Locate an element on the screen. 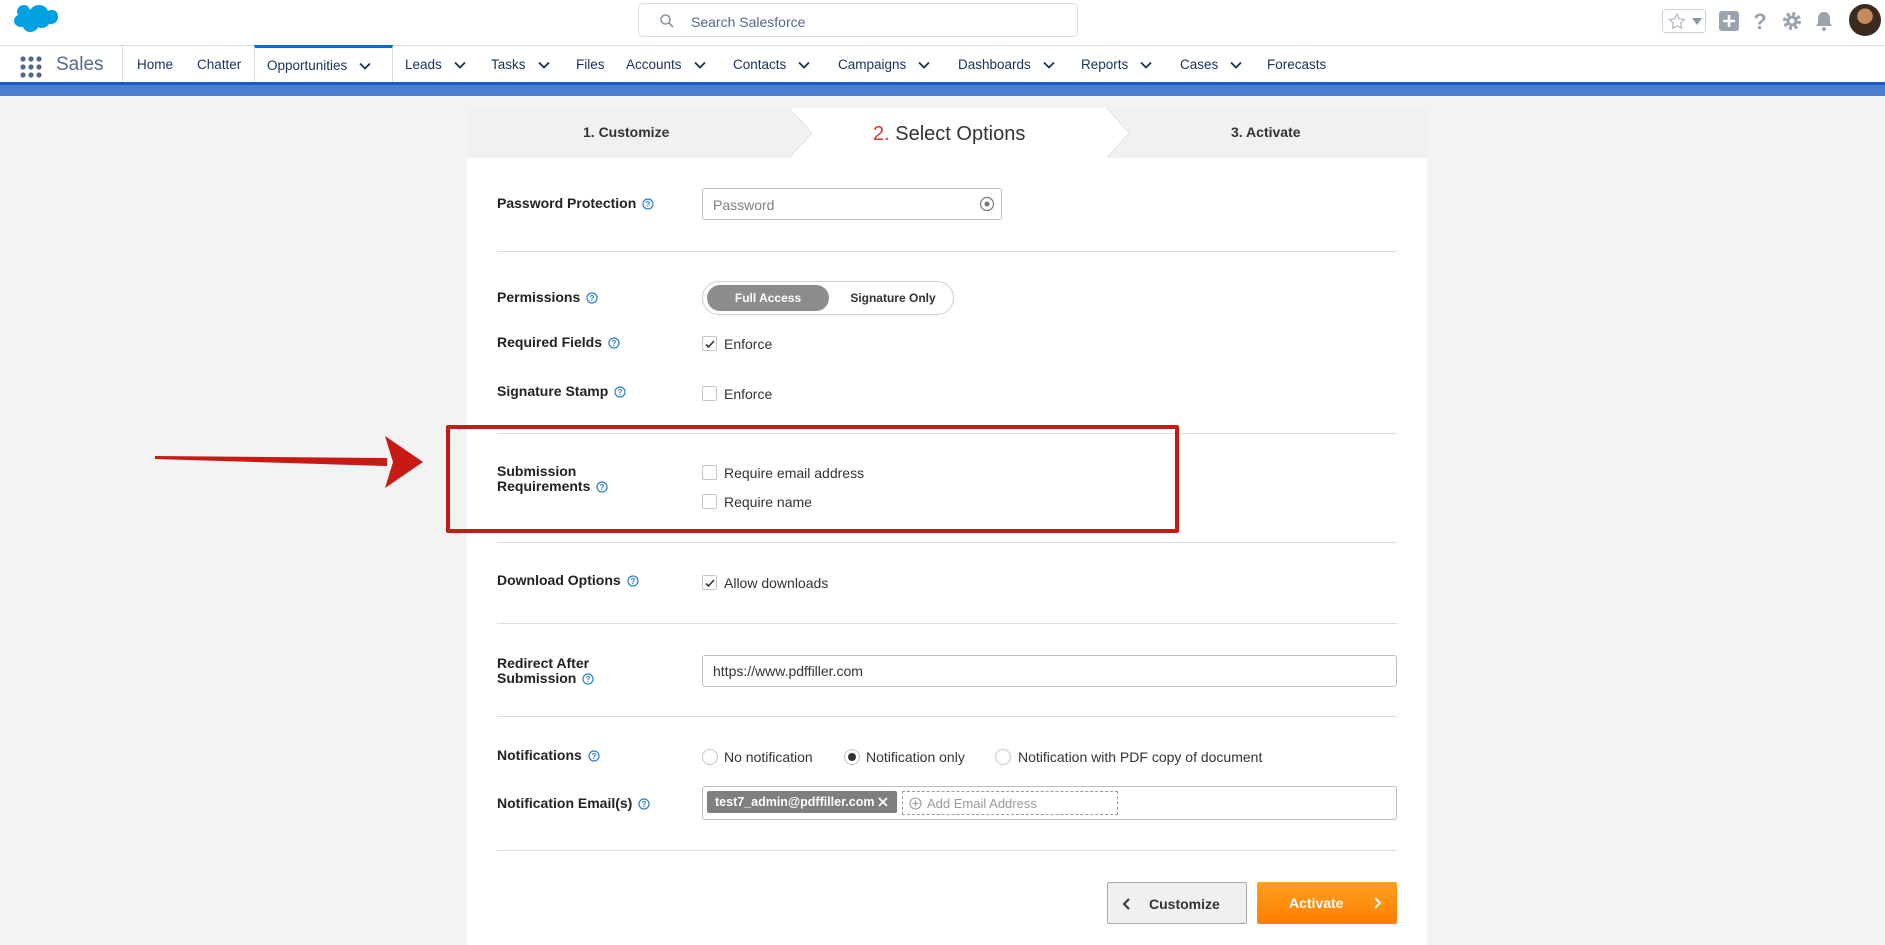 The width and height of the screenshot is (1885, 945). annotation-highlight-box is located at coordinates (812, 479).